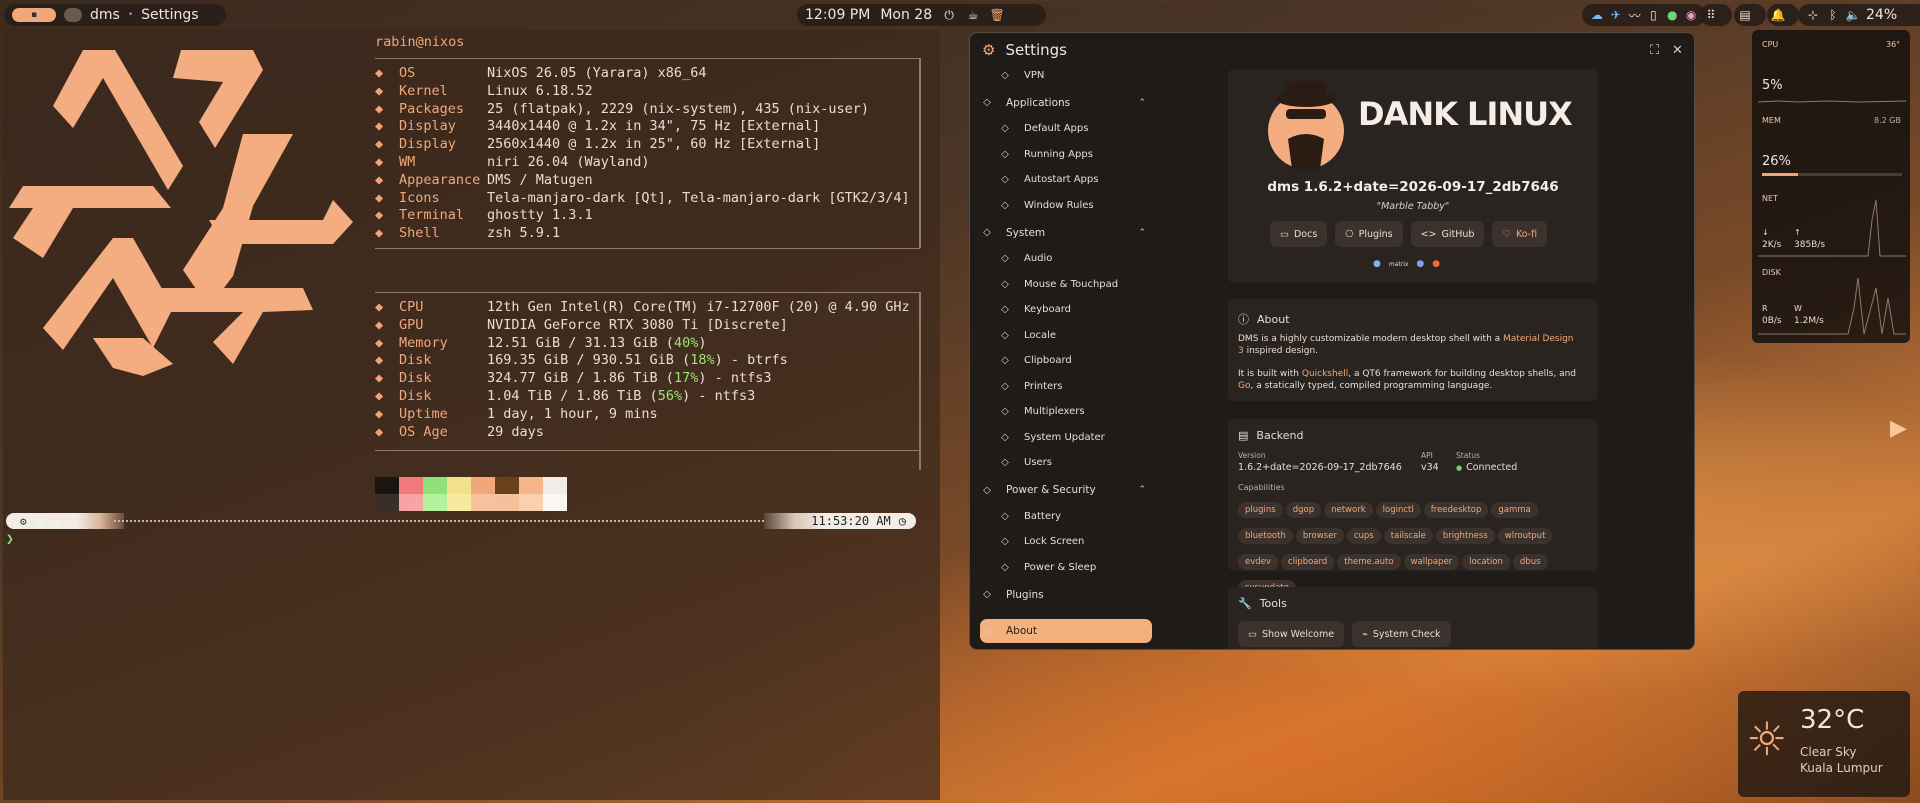  What do you see at coordinates (115, 15) in the screenshot?
I see `workspace-pill: ▪ dms • Settings` at bounding box center [115, 15].